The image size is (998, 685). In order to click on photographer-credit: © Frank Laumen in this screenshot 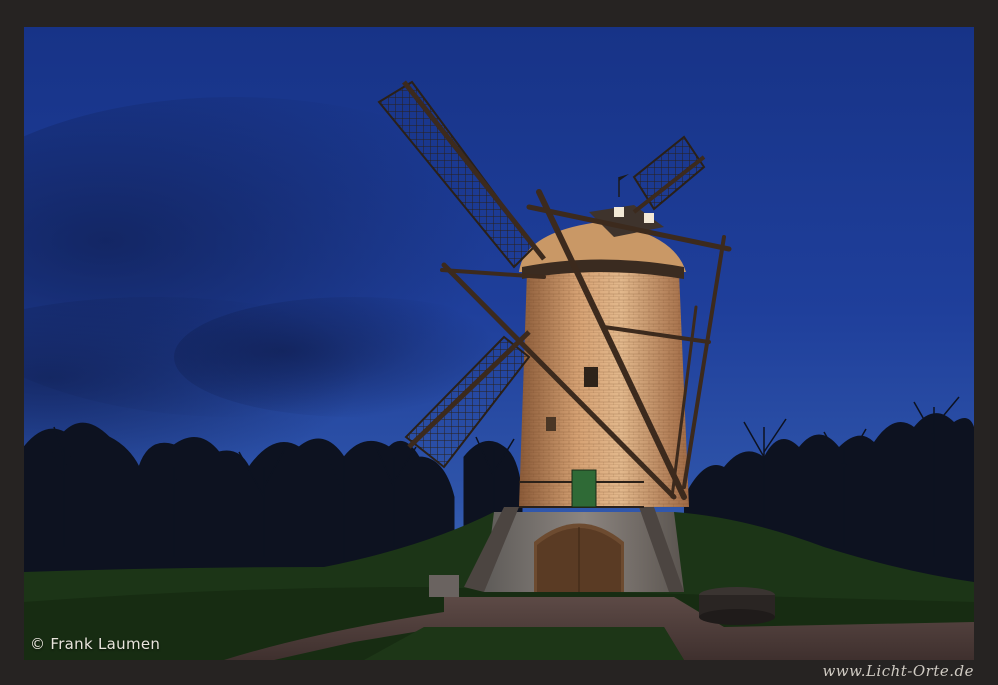, I will do `click(95, 644)`.